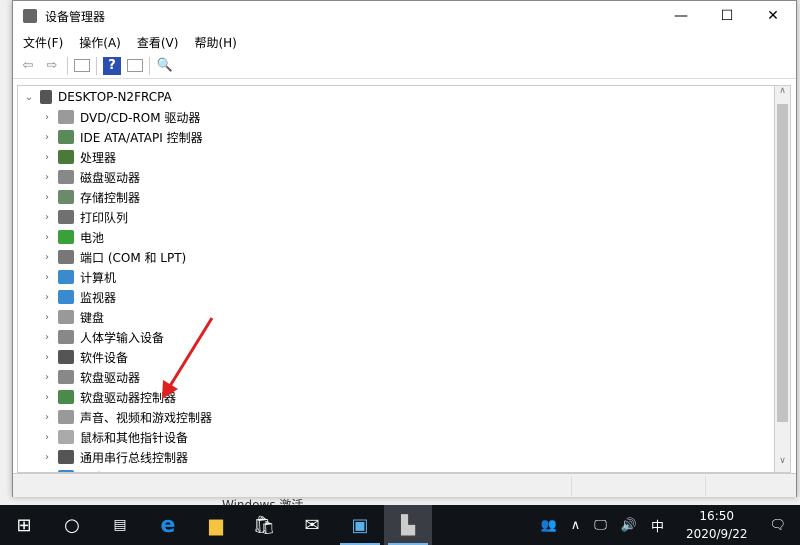  I want to click on mail-icon: ✉, so click(312, 525).